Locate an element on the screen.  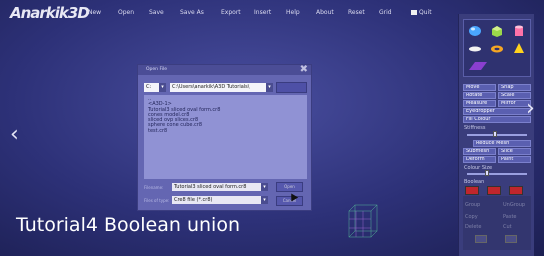
slice-button: Slice is located at coordinates (514, 151).